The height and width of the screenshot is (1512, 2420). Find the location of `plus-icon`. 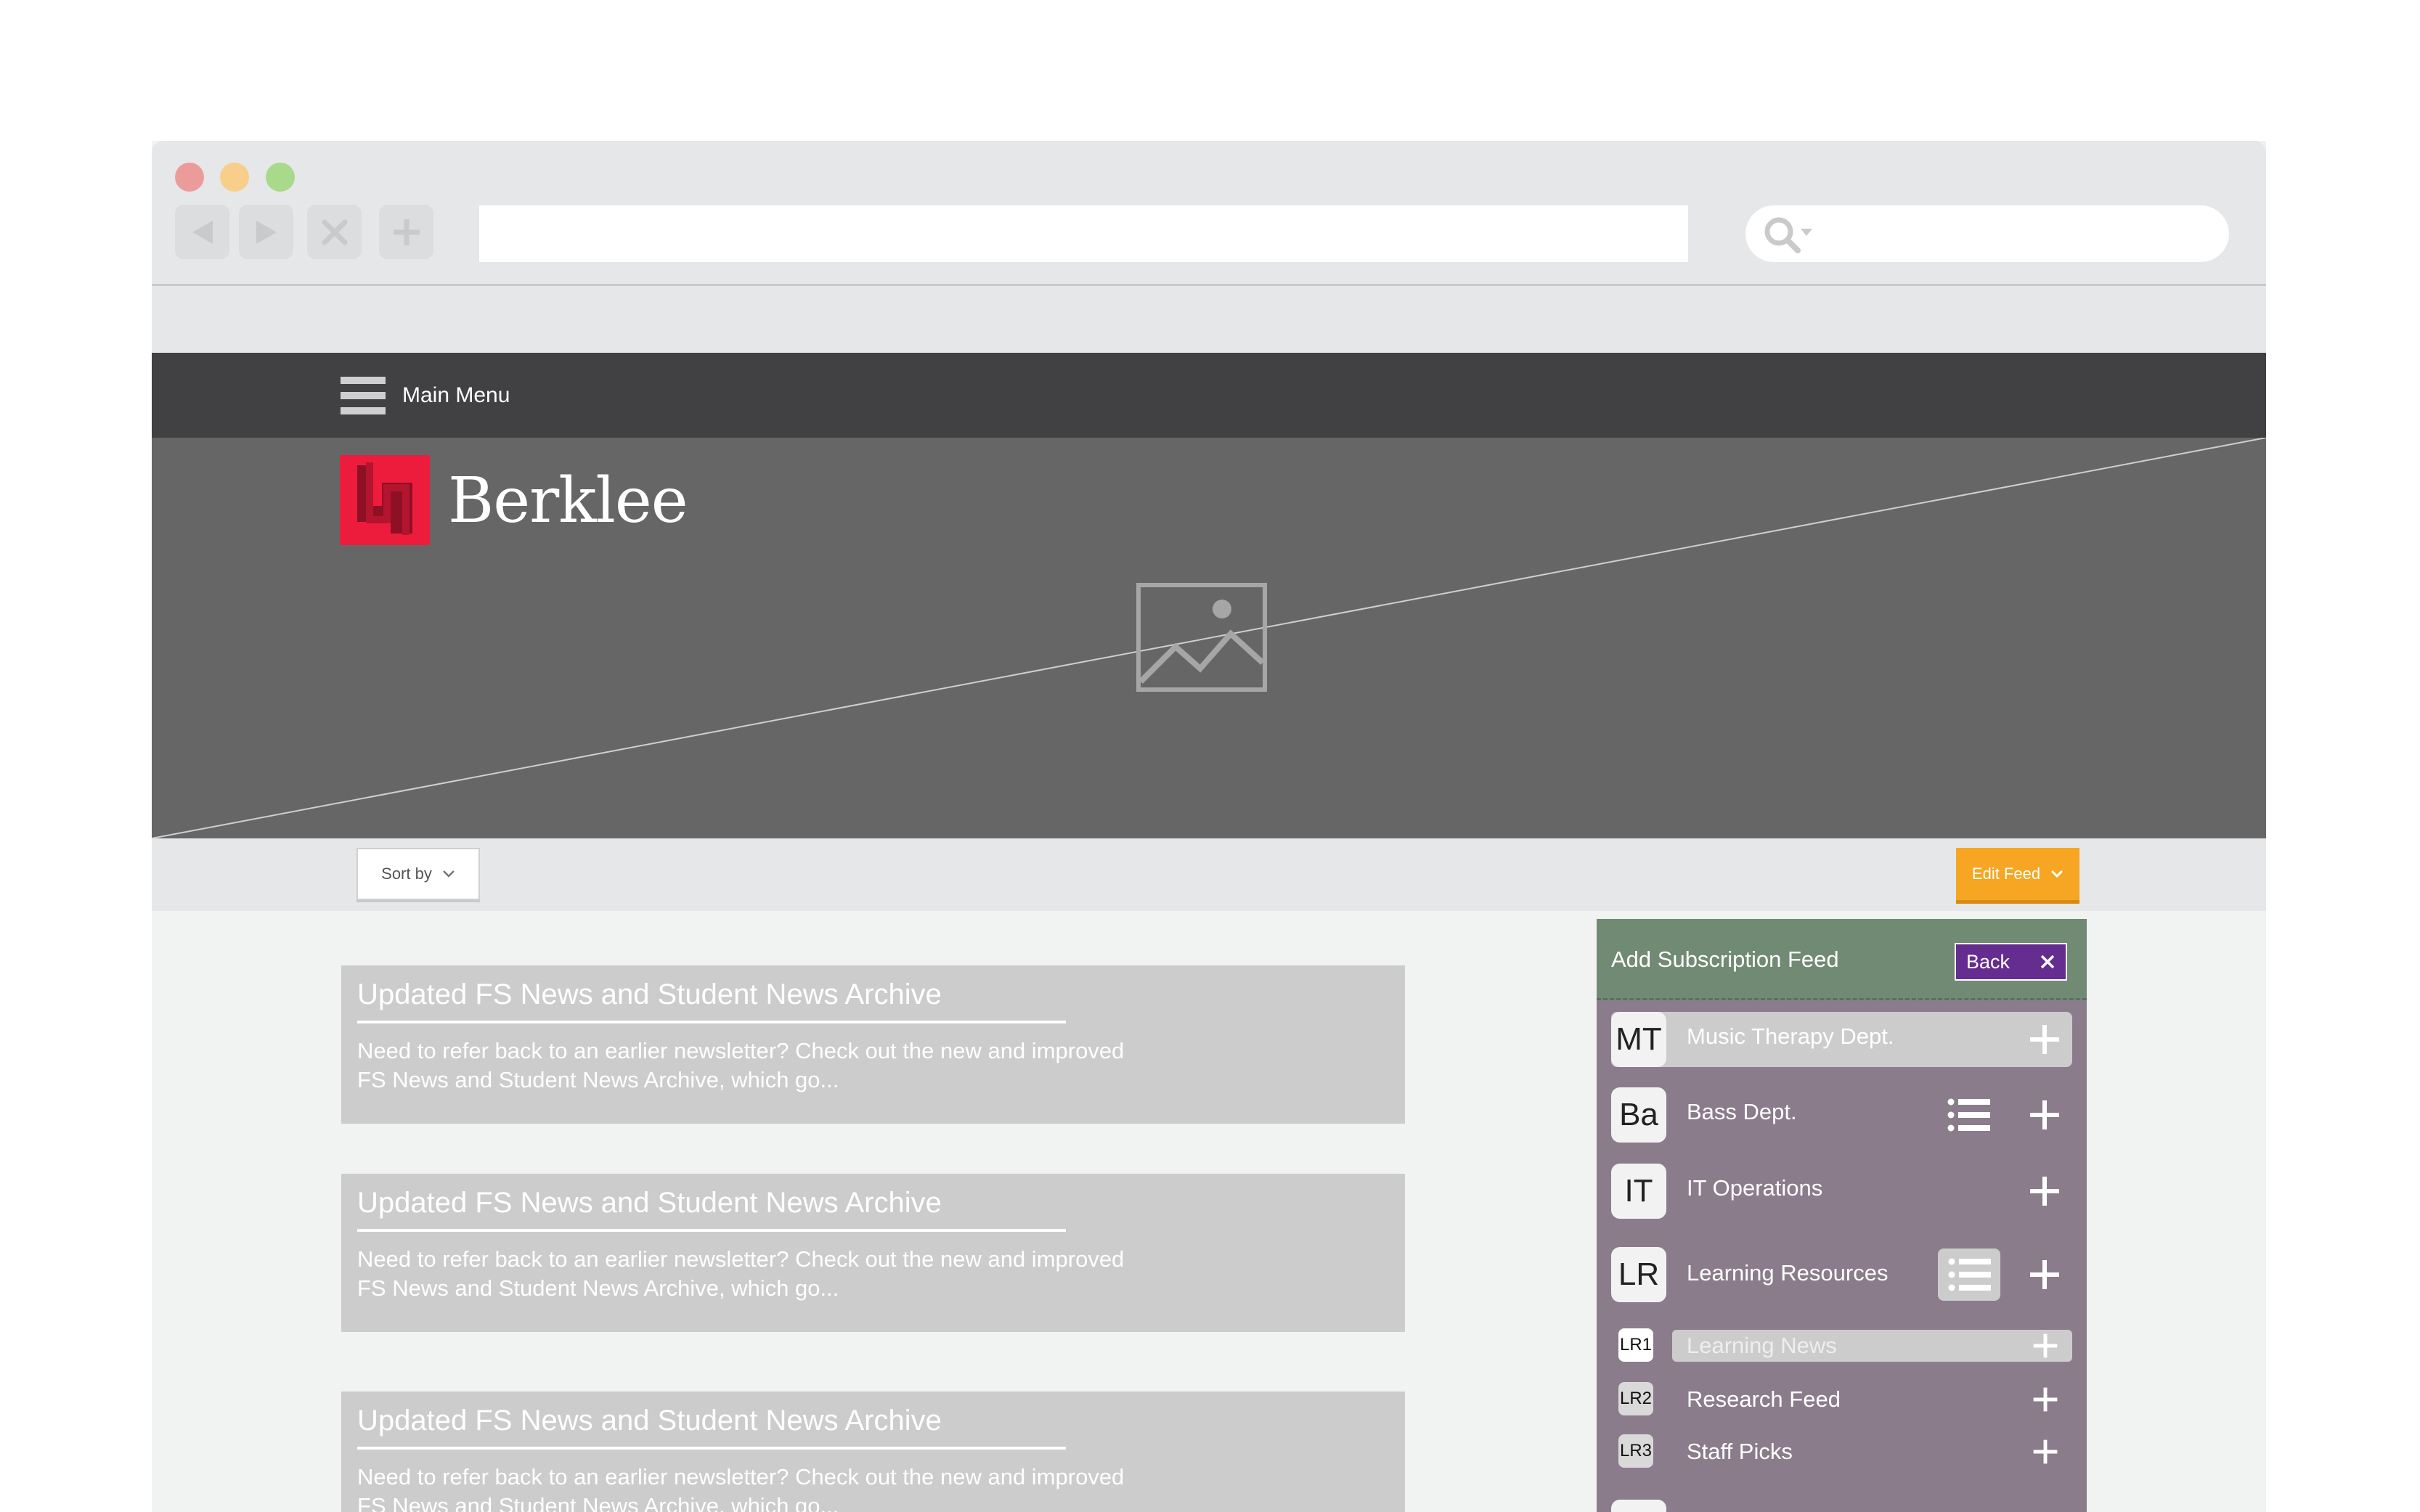

plus-icon is located at coordinates (406, 231).